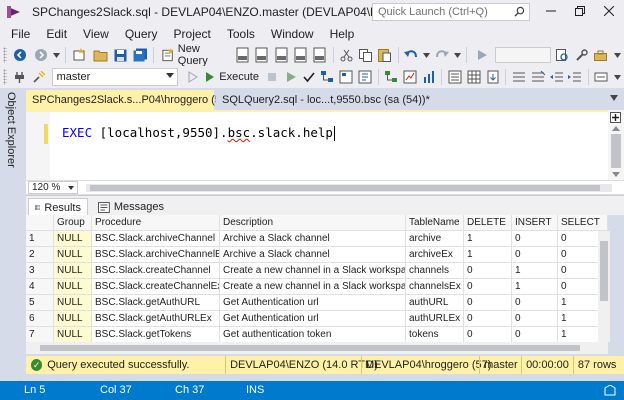 This screenshot has height=400, width=624. I want to click on mdx-query-button, so click(243, 55).